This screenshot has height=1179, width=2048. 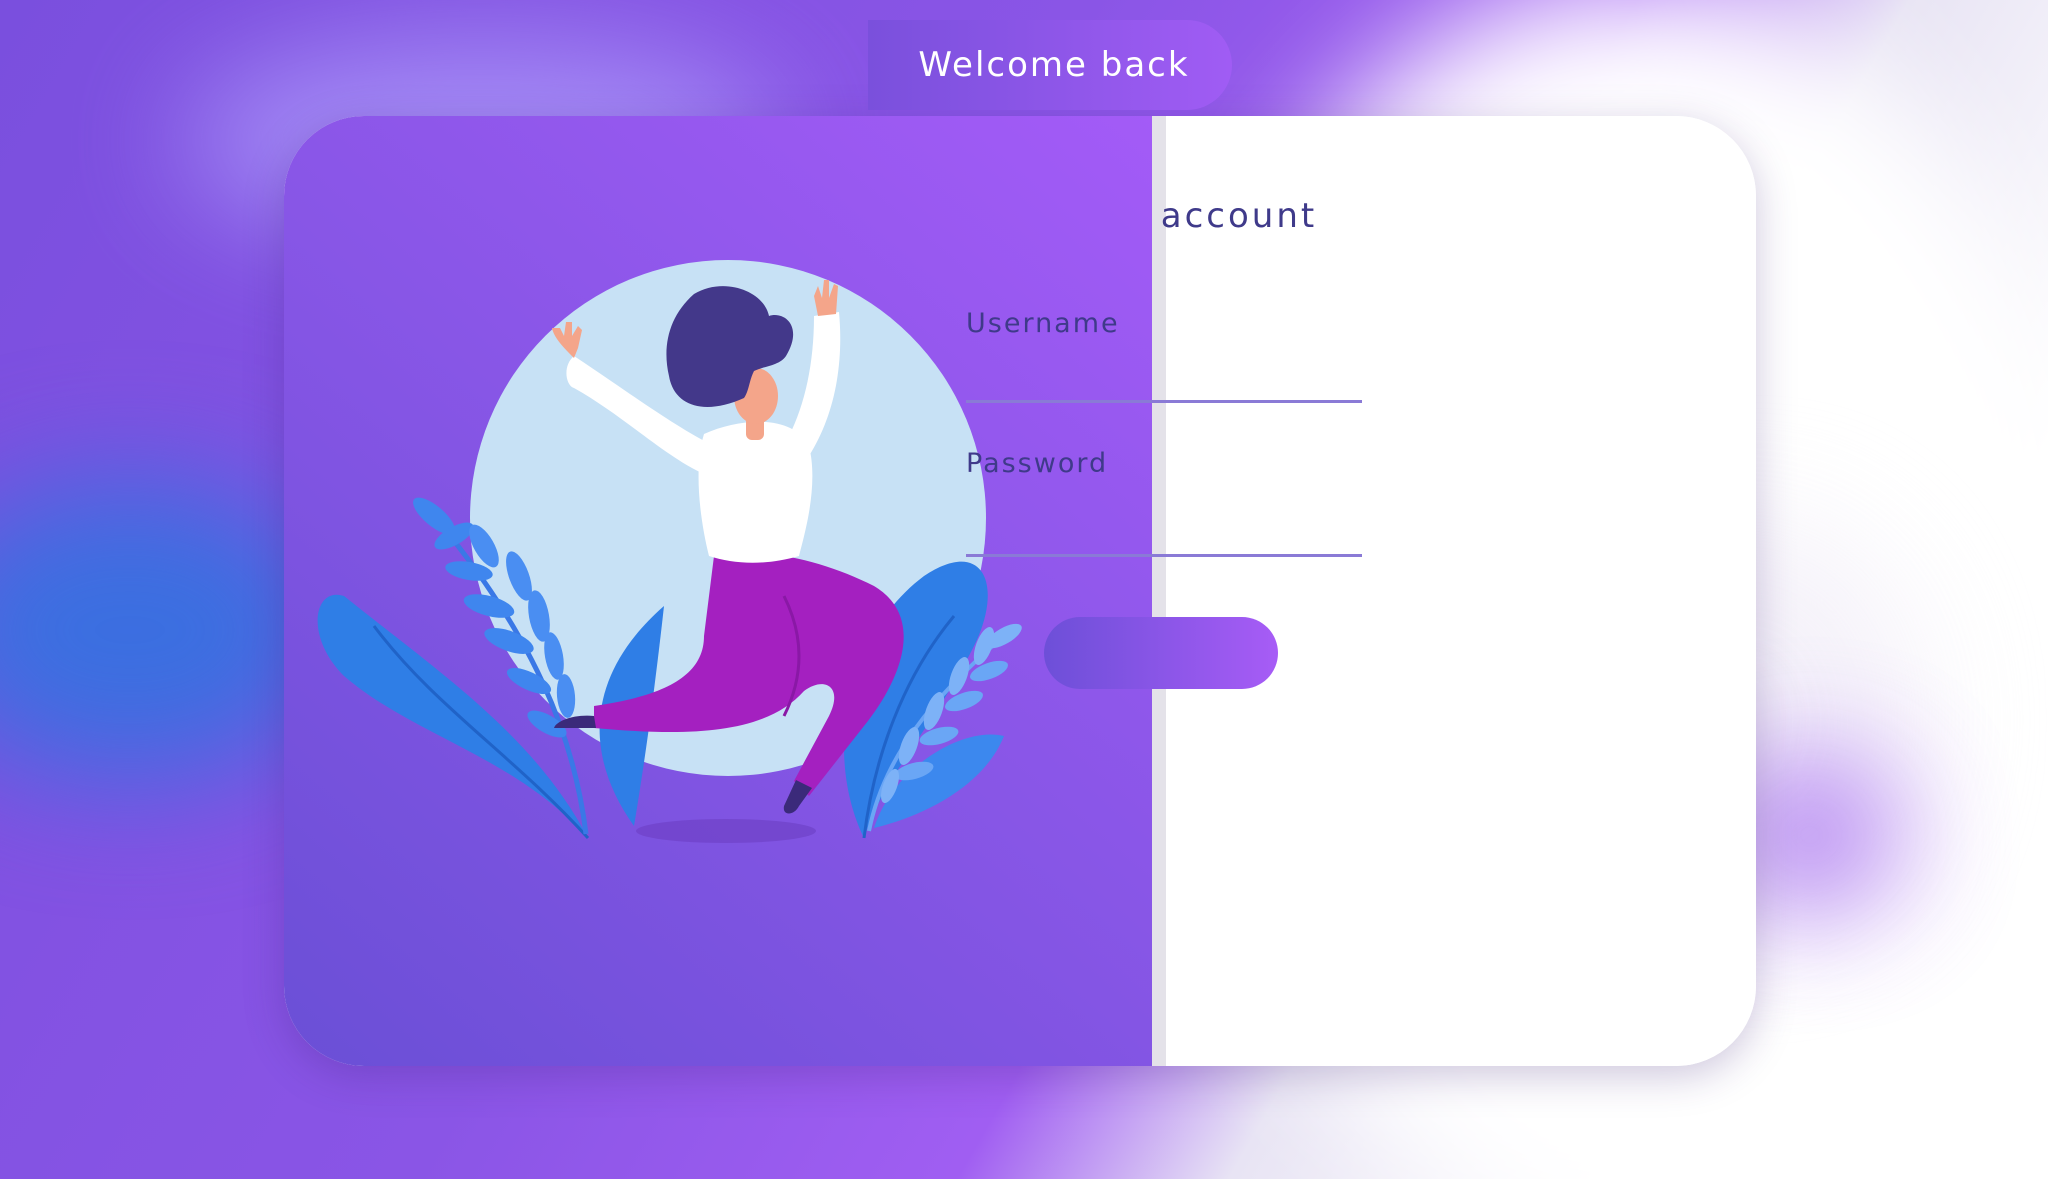 I want to click on password-input, so click(x=1164, y=533).